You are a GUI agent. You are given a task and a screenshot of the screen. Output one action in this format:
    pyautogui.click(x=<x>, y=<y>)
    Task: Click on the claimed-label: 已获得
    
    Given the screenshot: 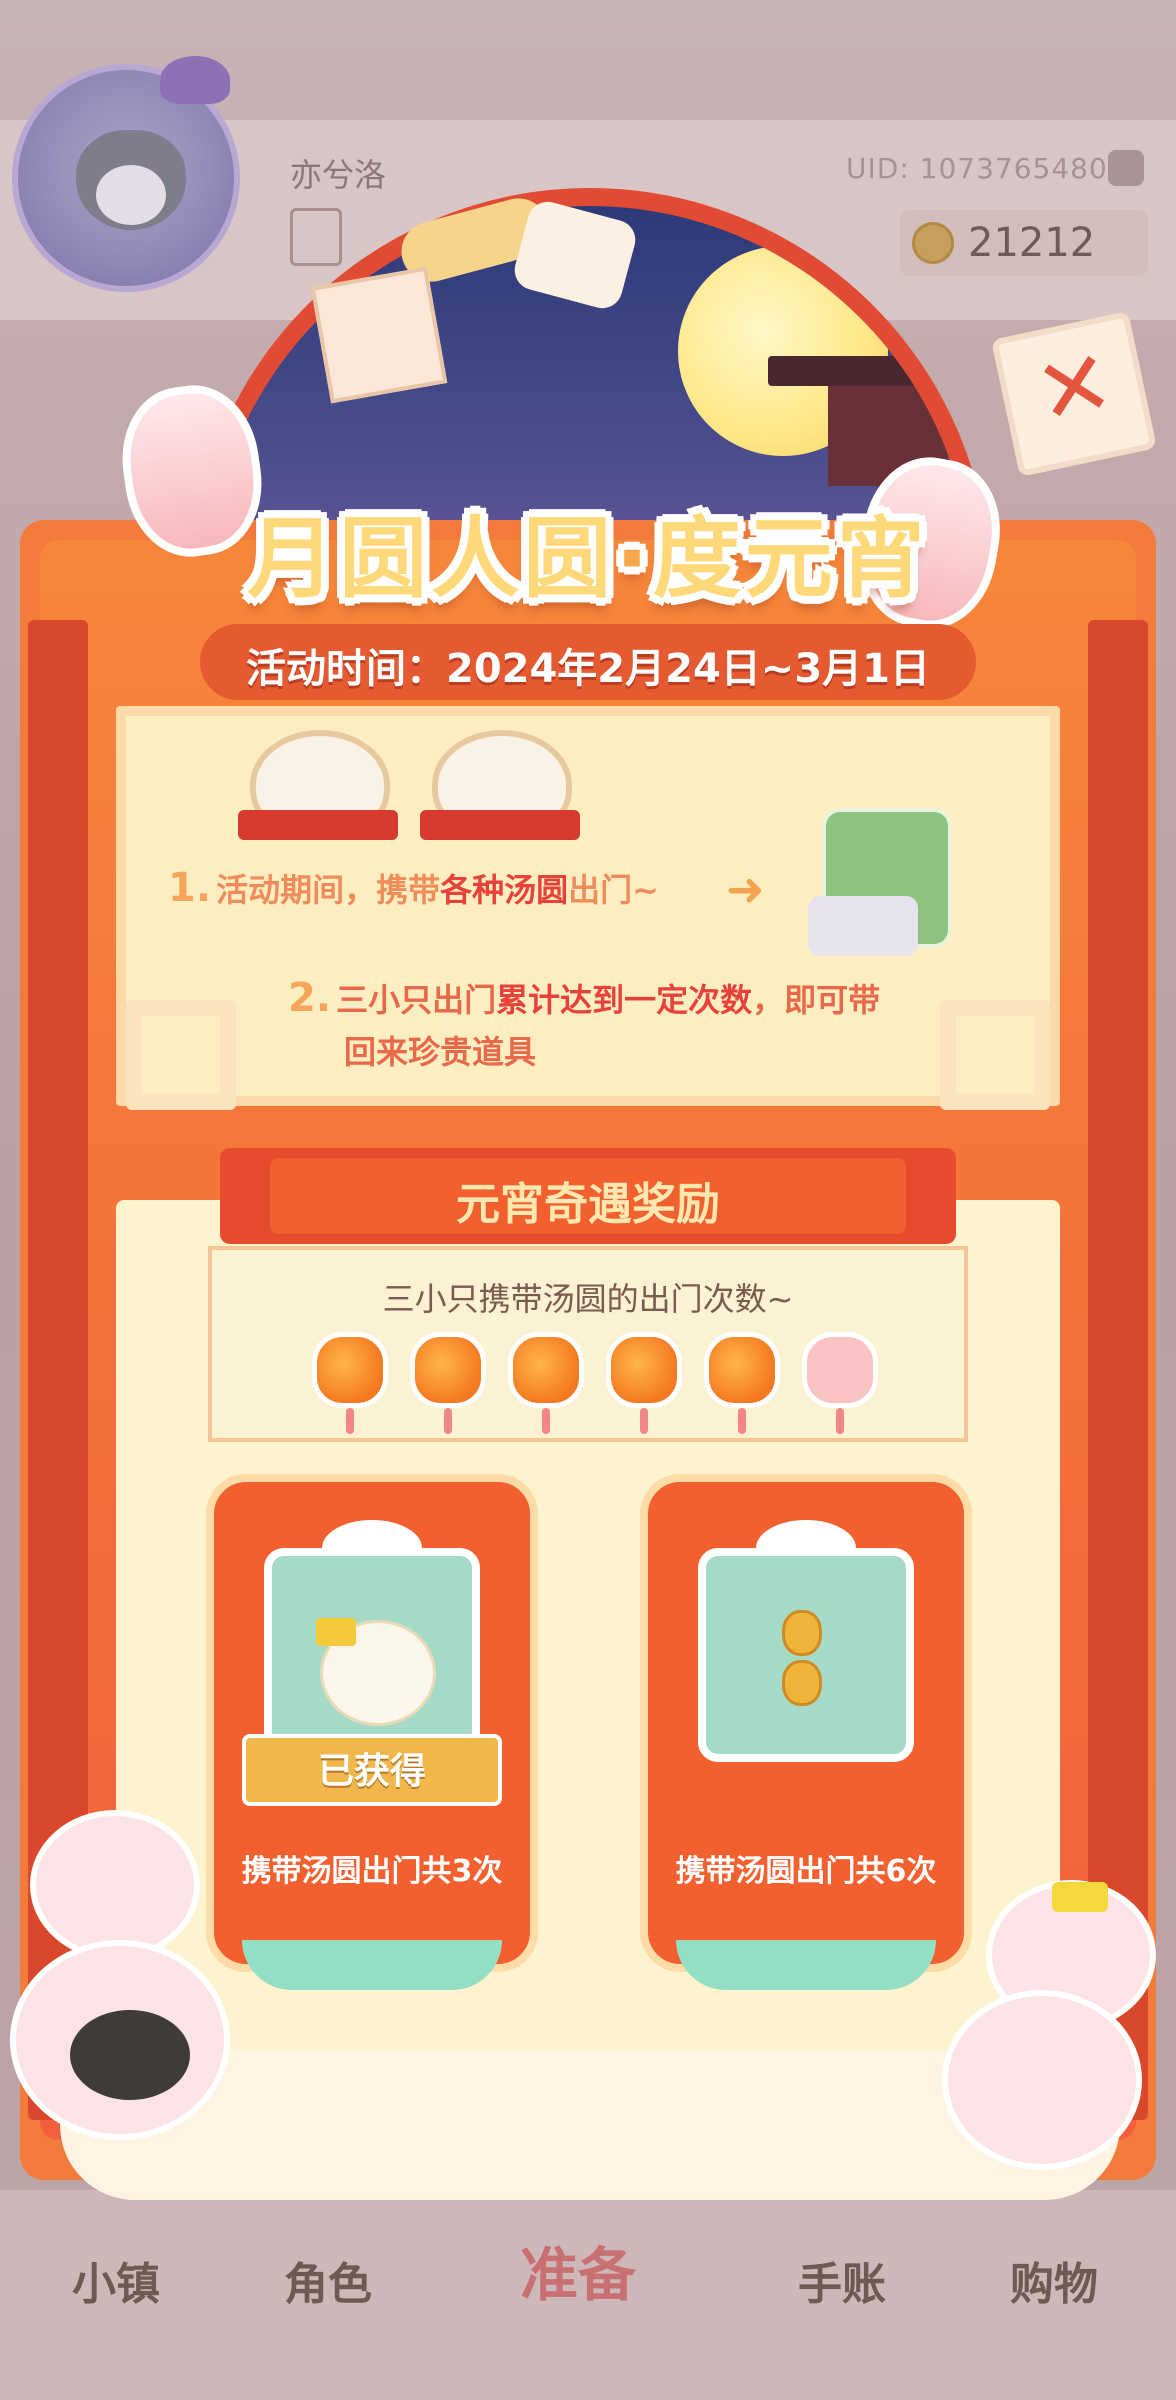 What is the action you would take?
    pyautogui.click(x=371, y=1771)
    